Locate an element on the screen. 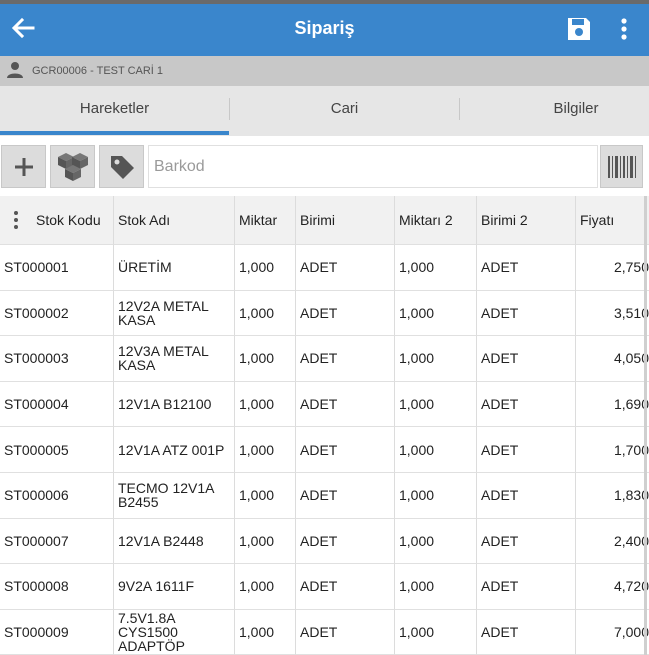 The height and width of the screenshot is (655, 649). add-button is located at coordinates (23, 166).